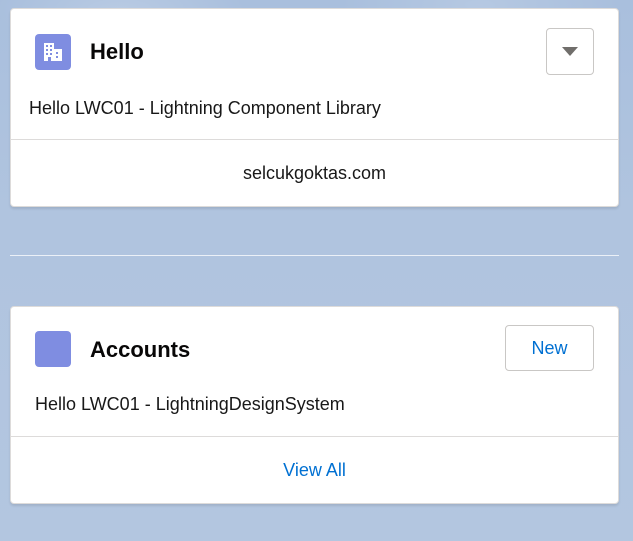 The height and width of the screenshot is (541, 633). Describe the element at coordinates (190, 404) in the screenshot. I see `accounts-card-body: Hello LWC01 - LightningDesignSystem` at that location.